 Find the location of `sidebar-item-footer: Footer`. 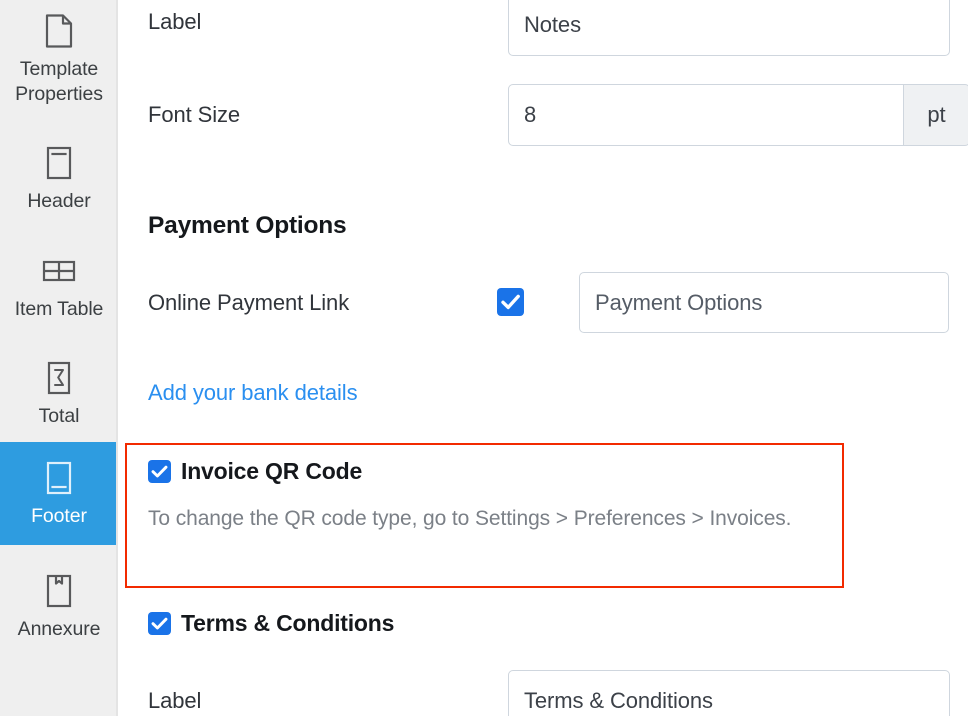

sidebar-item-footer: Footer is located at coordinates (59, 493).